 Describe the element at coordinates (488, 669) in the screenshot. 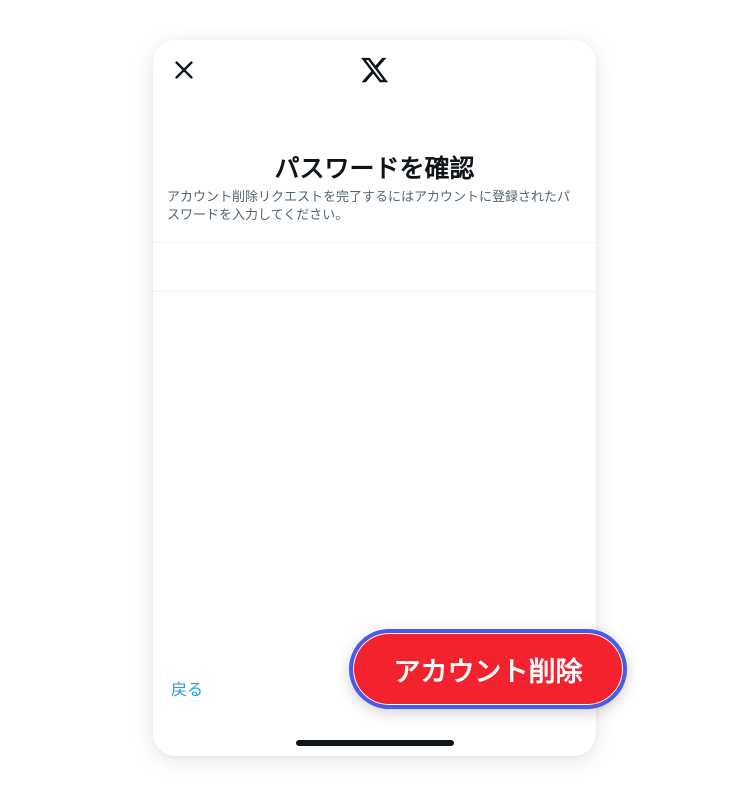

I see `delete-account-button: アカウント削除` at that location.